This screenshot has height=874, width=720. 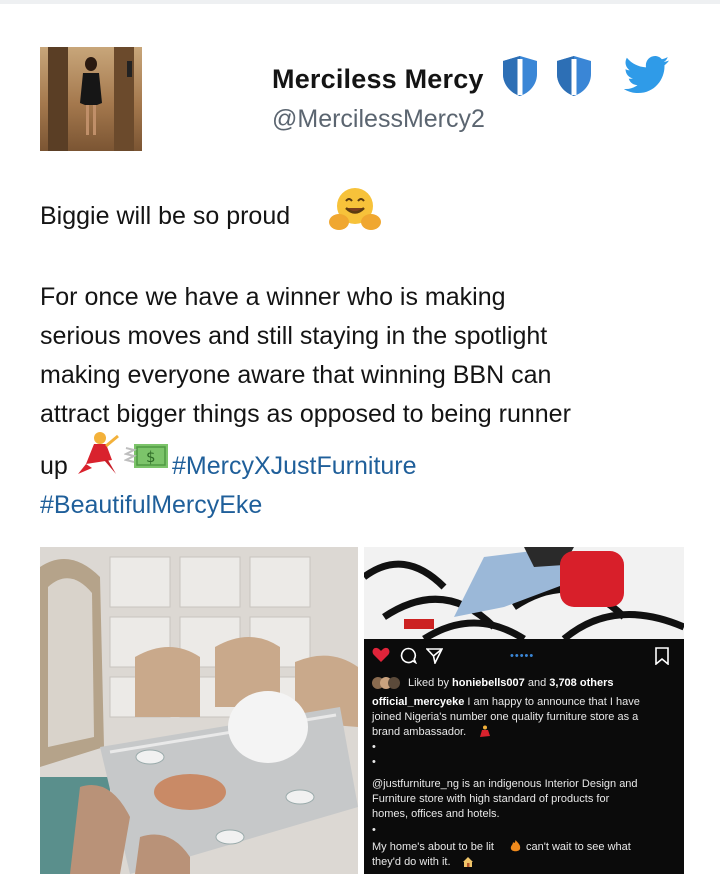 I want to click on bookmark-icon, so click(x=662, y=656).